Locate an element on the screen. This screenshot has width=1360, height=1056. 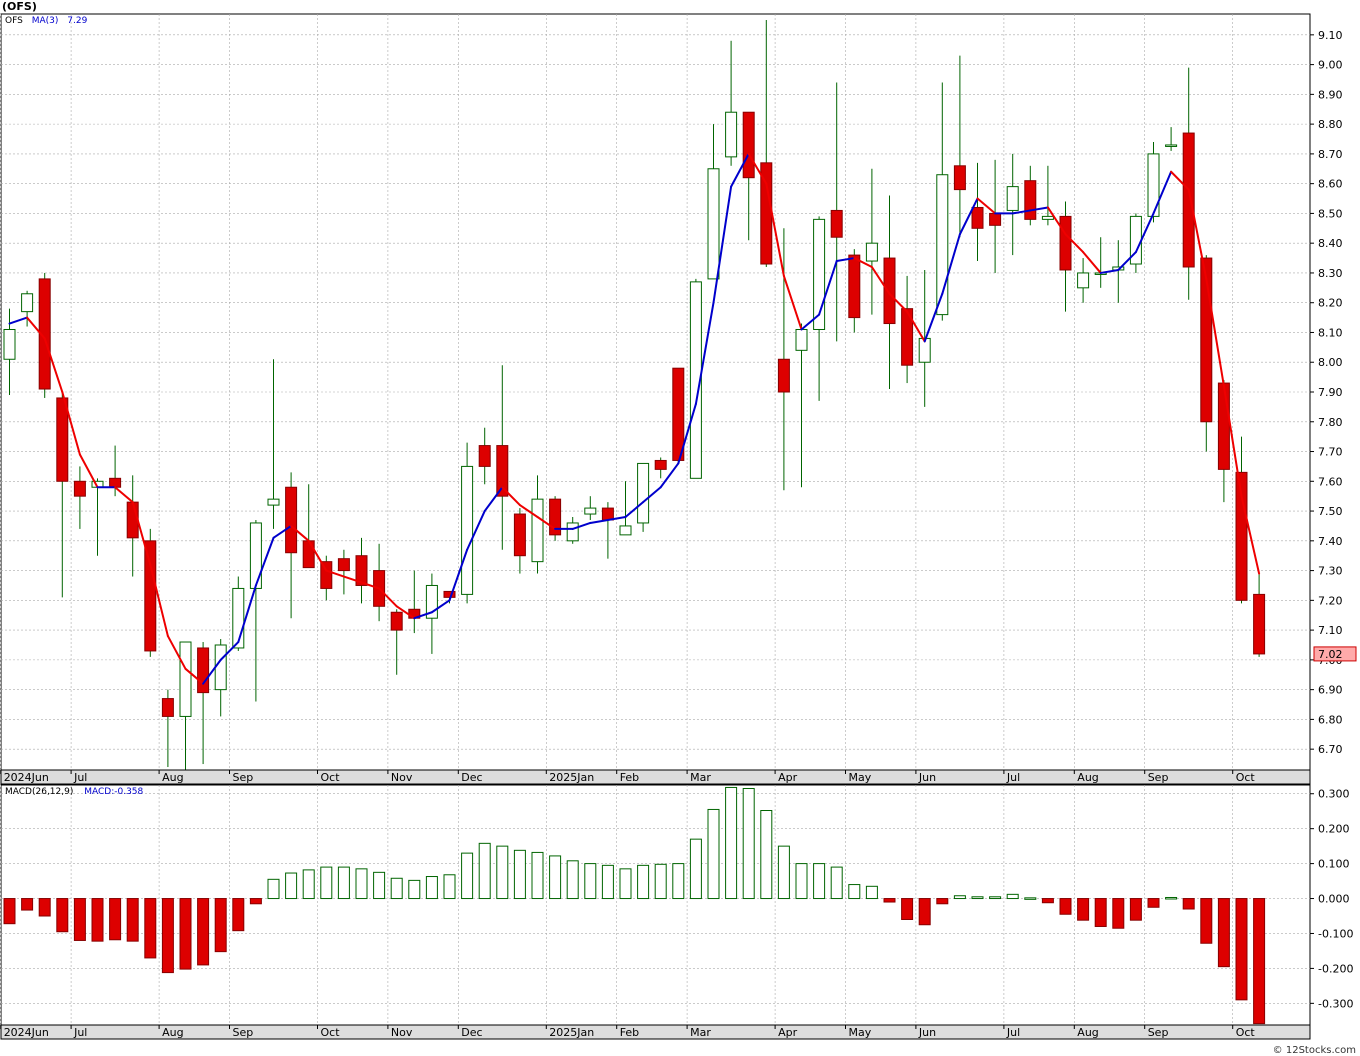
macd-ytick-label: 0.000 is located at coordinates (1334, 899).